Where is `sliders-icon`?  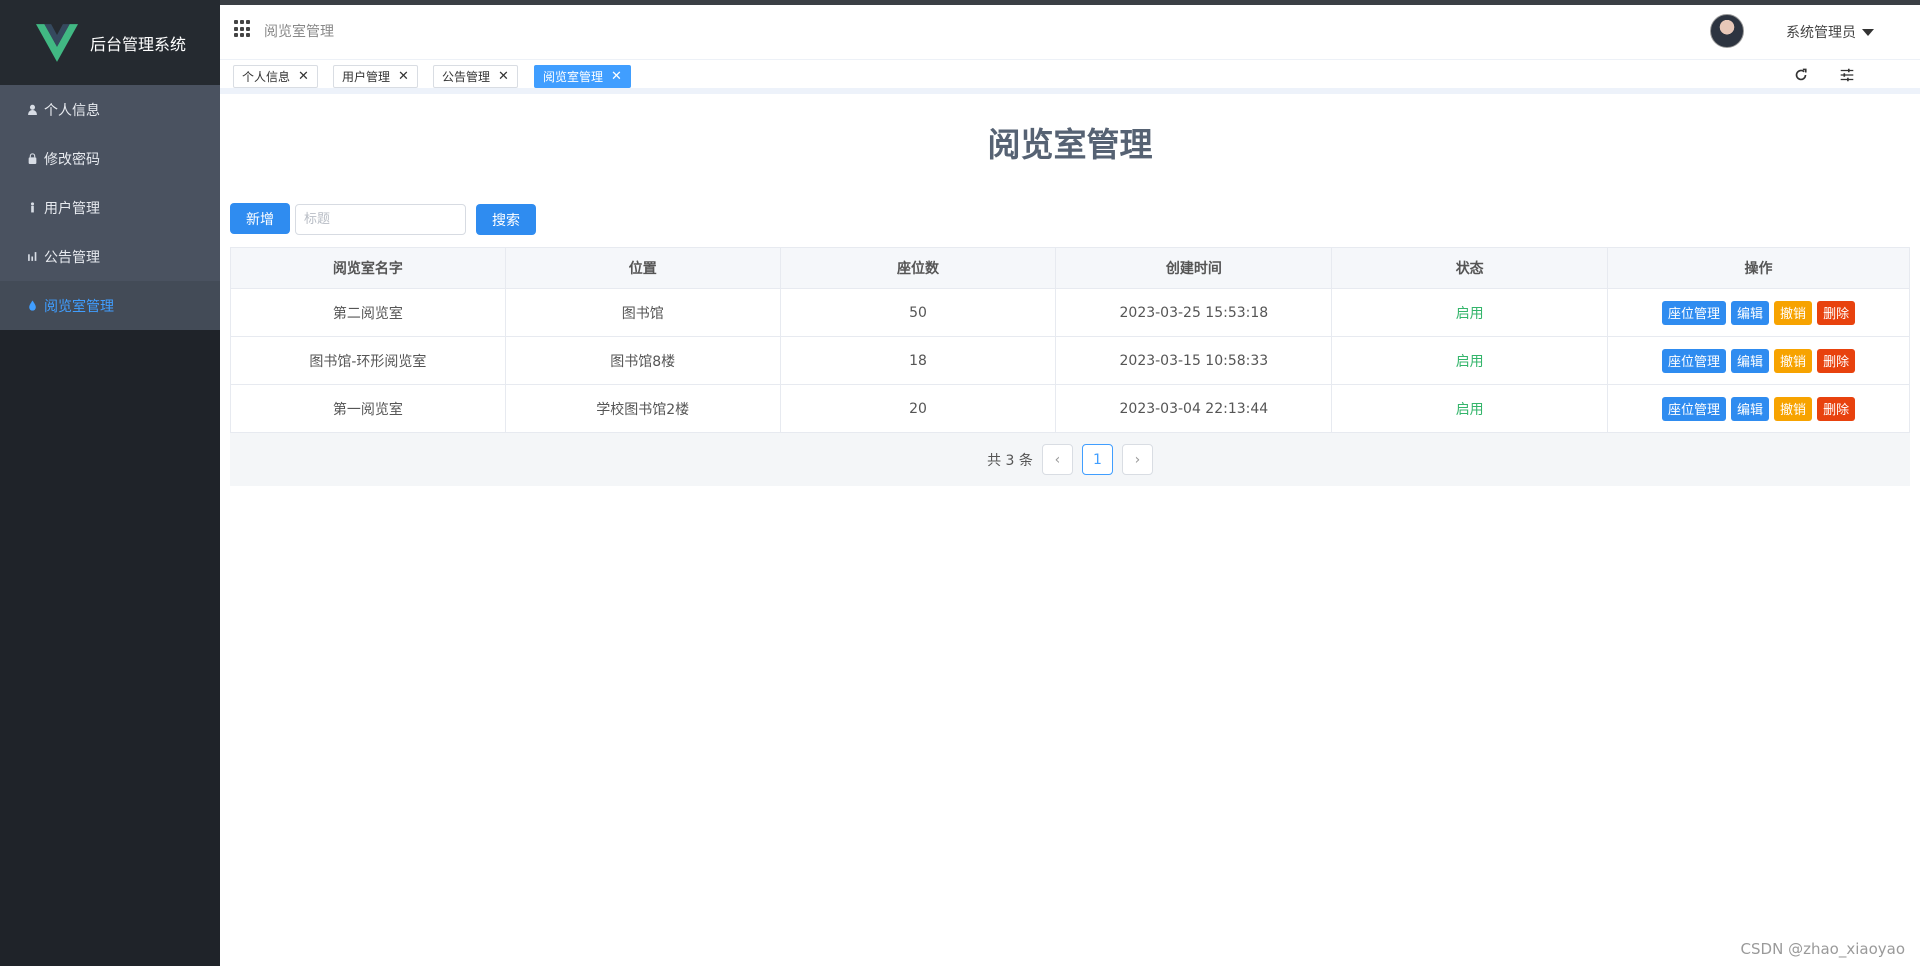
sliders-icon is located at coordinates (1847, 75).